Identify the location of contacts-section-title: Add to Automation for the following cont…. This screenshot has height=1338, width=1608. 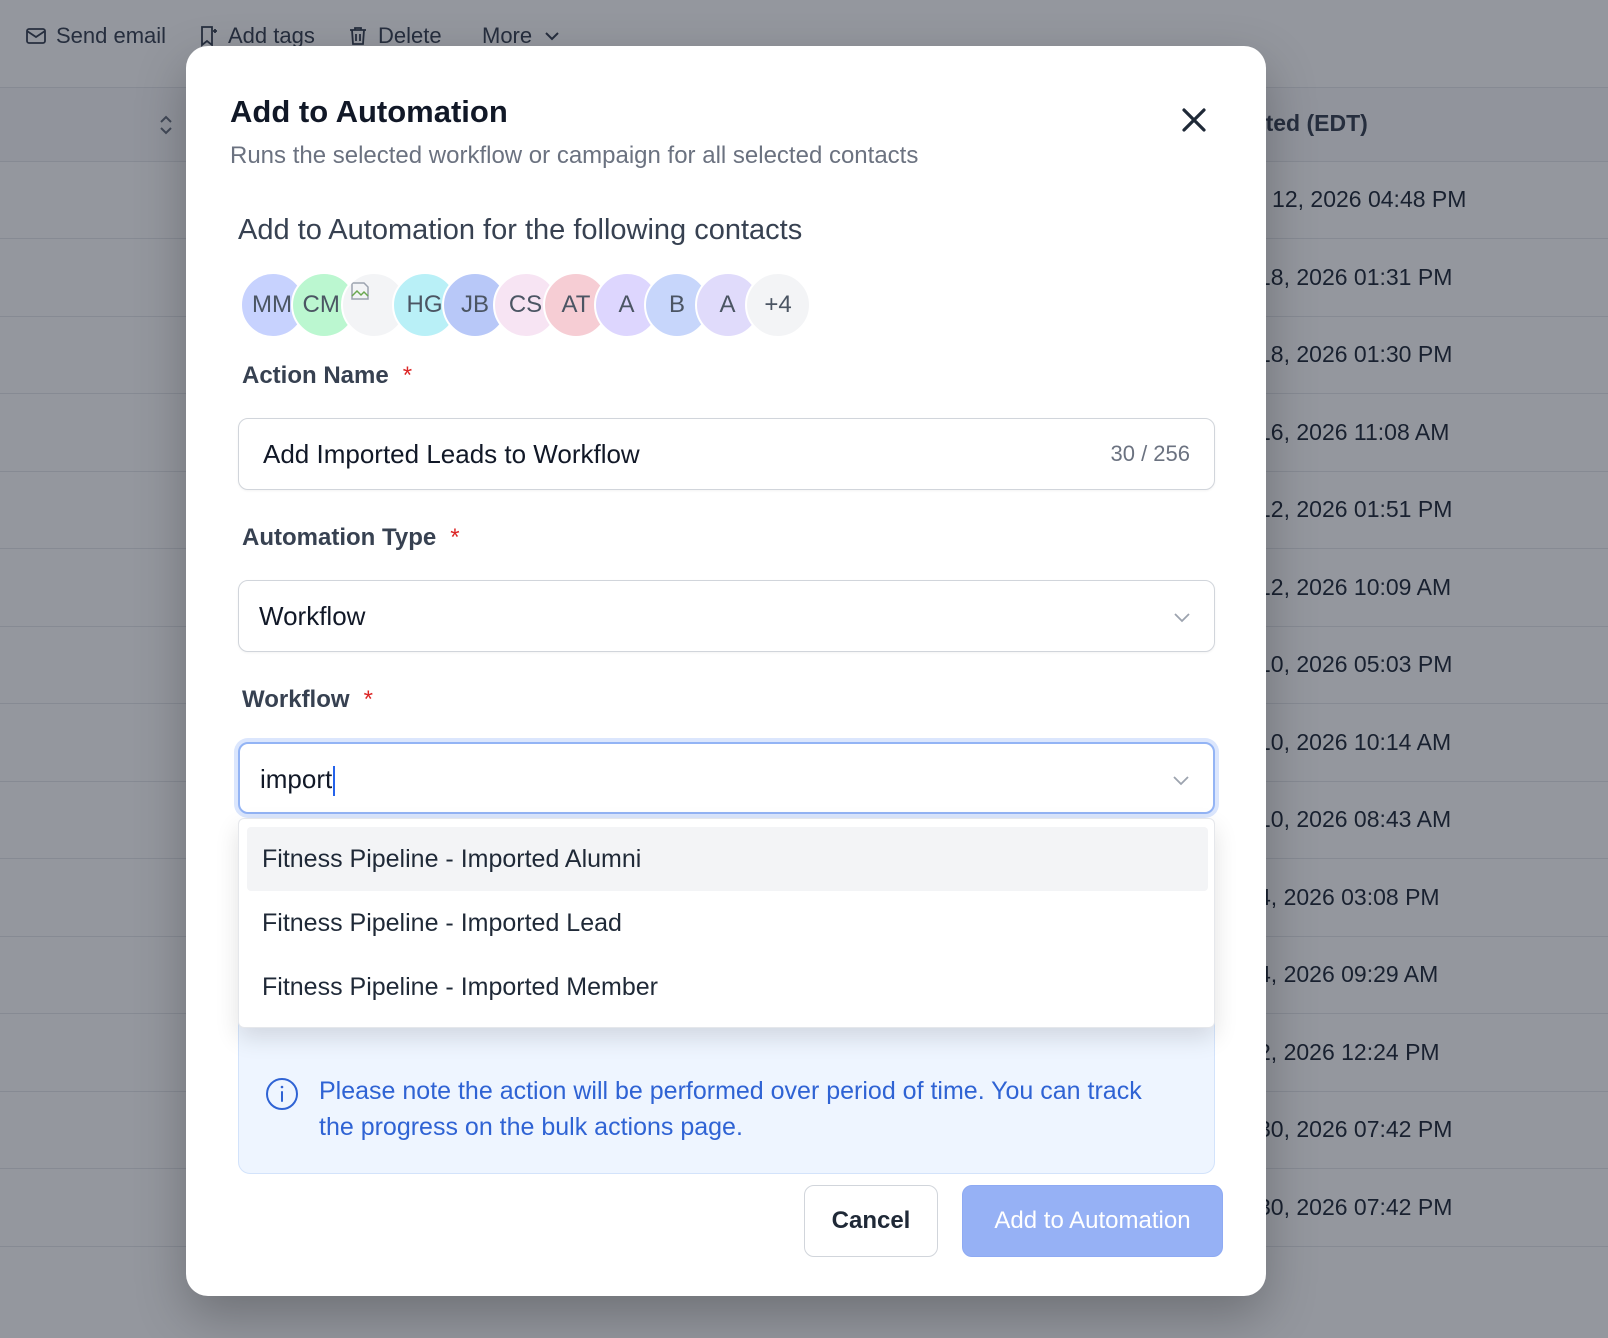
(520, 230).